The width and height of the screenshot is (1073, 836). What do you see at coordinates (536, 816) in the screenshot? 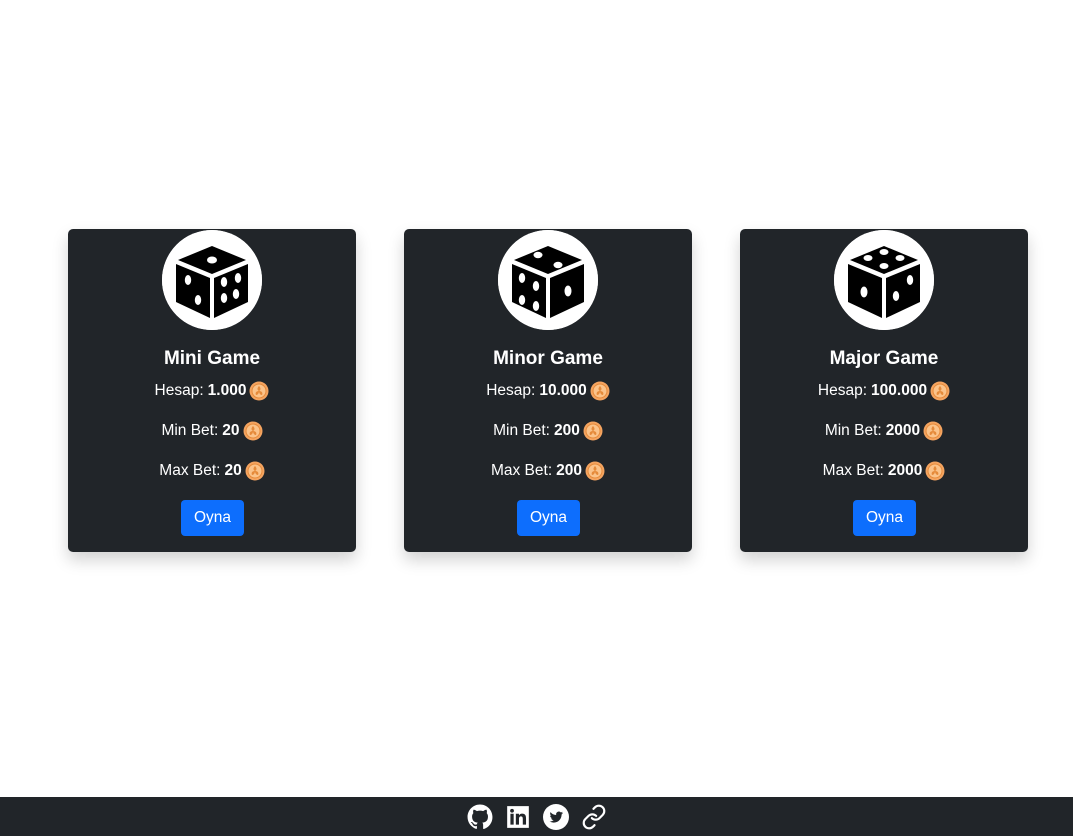
I see `footer` at bounding box center [536, 816].